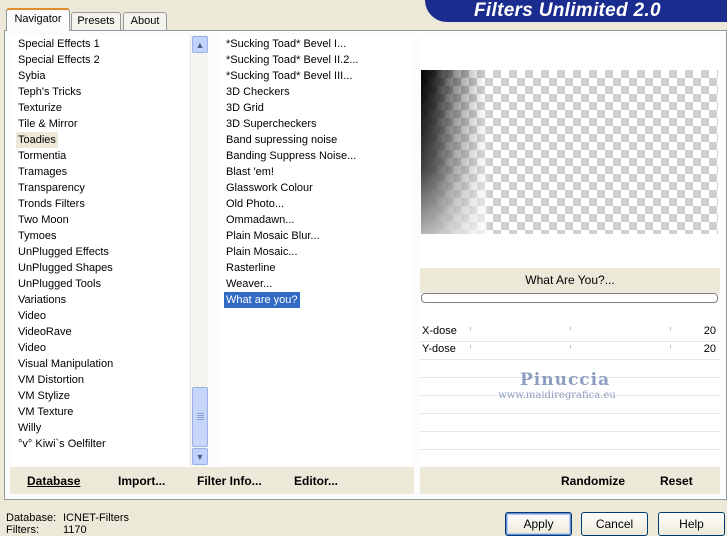  I want to click on filters-count-value: 1170, so click(75, 530).